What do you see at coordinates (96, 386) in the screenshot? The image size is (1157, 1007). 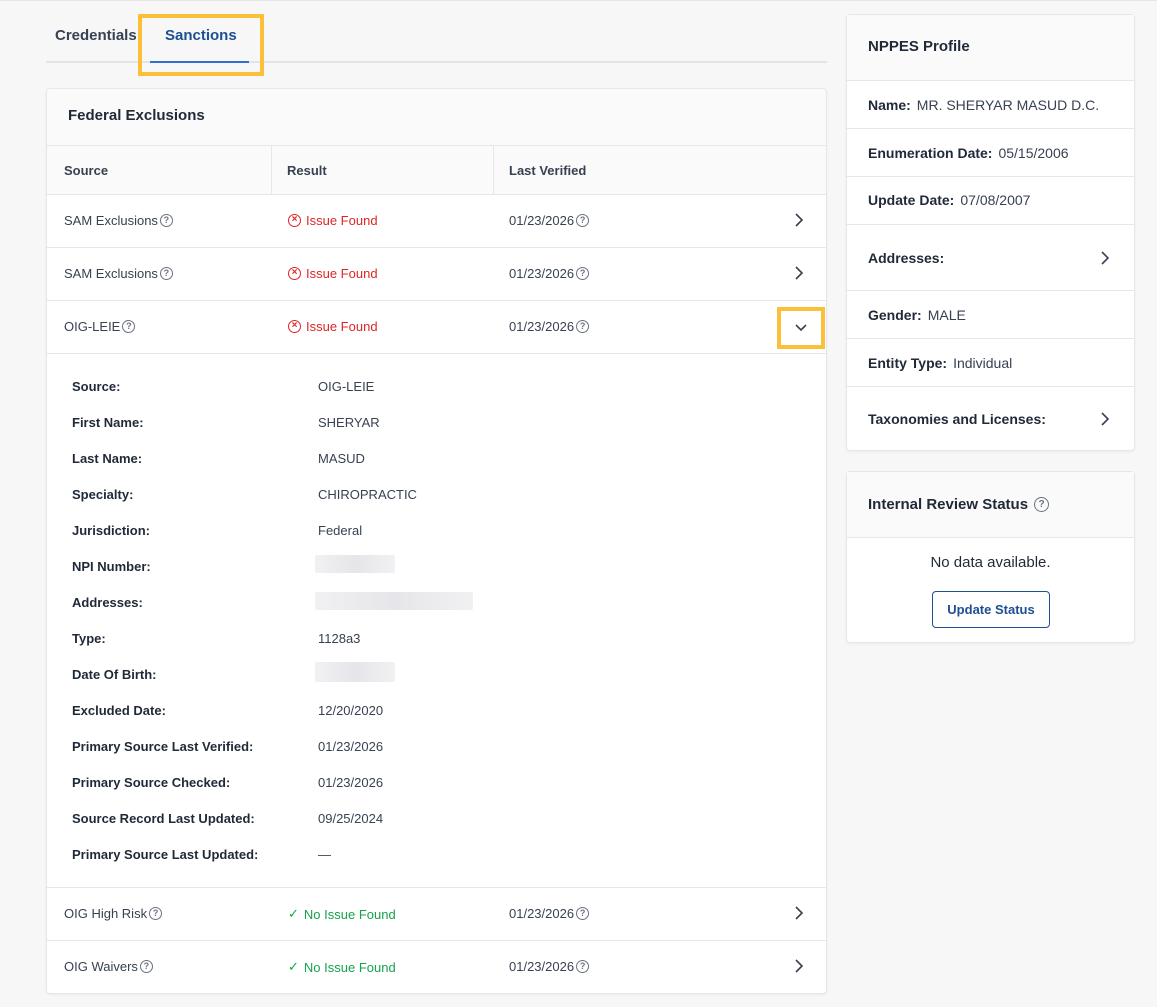 I see `detail-label: Source:` at bounding box center [96, 386].